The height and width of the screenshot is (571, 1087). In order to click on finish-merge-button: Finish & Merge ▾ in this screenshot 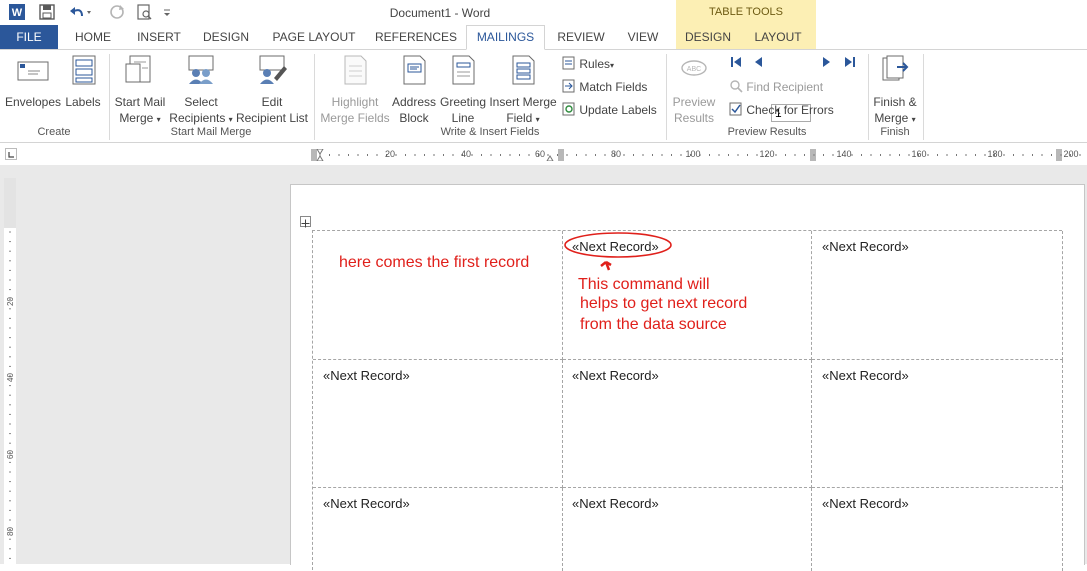, I will do `click(895, 91)`.